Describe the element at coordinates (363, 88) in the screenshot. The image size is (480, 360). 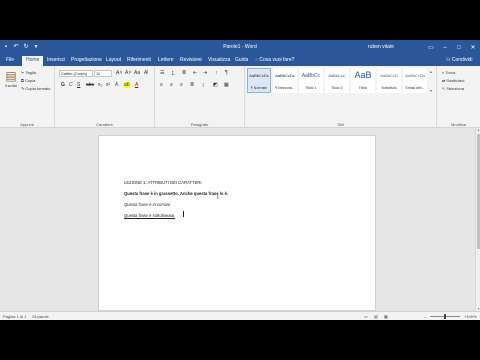
I see `style-name: Titolo` at that location.